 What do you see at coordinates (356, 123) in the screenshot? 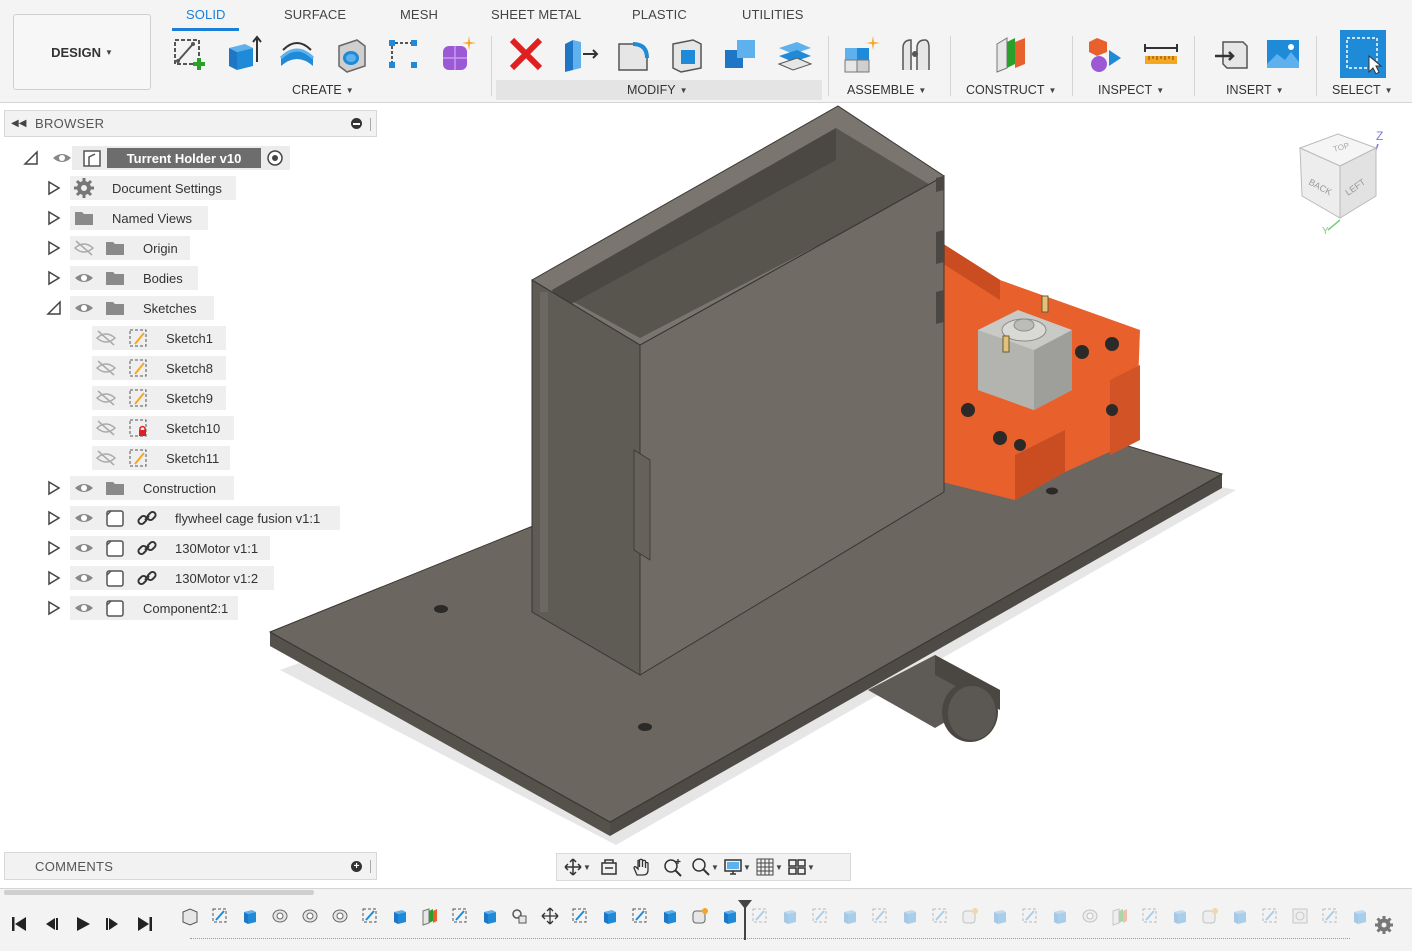
I see `browser-minimize-icon` at bounding box center [356, 123].